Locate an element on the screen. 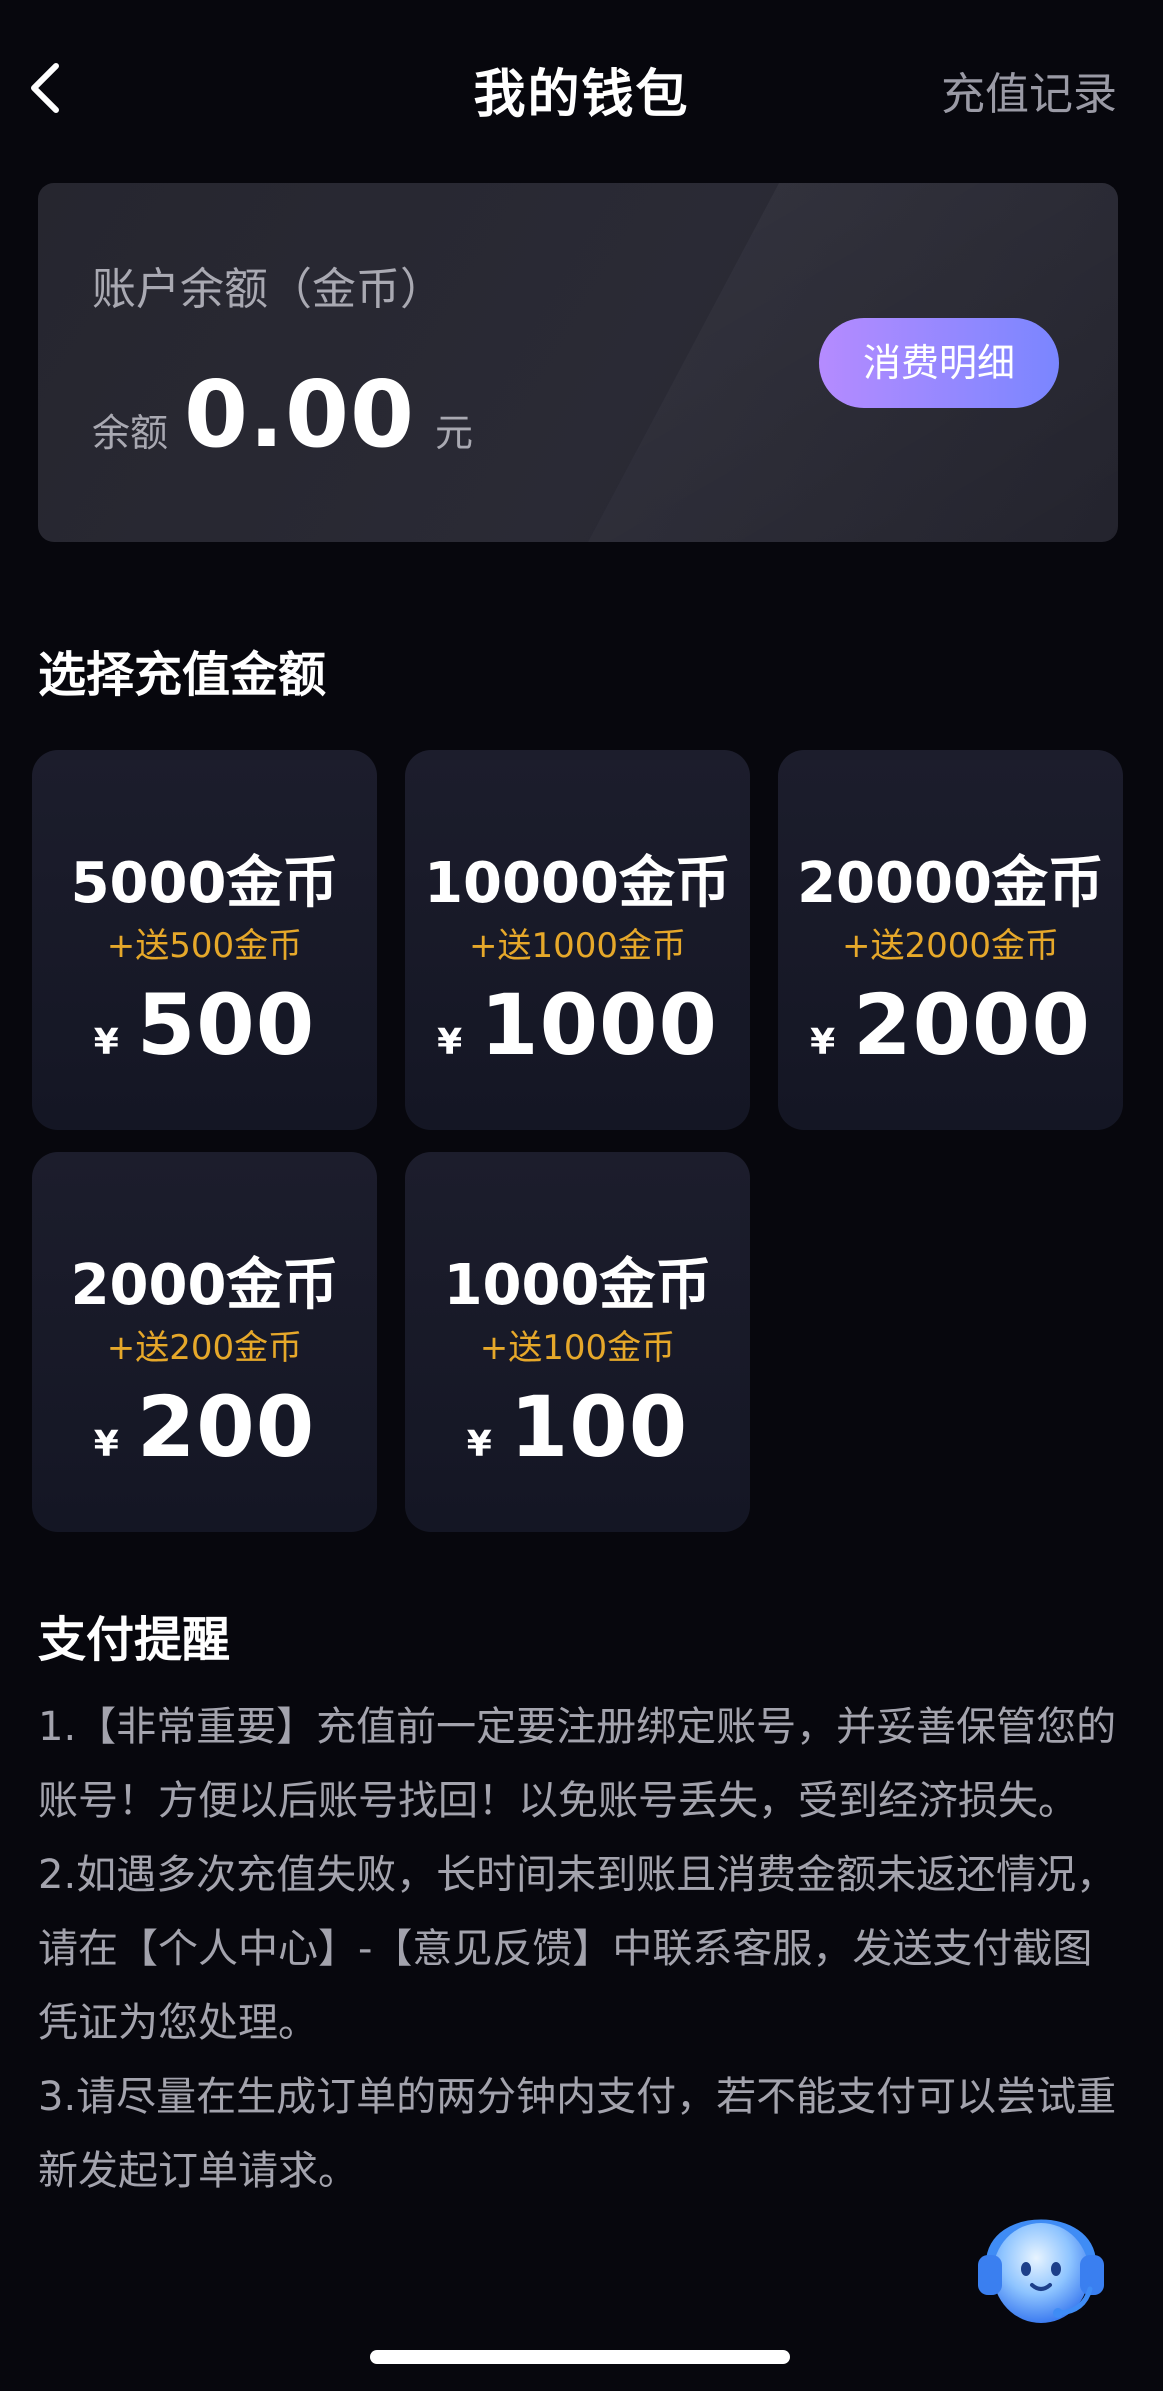  recharge-option-2000: 2000金币 +送200金币 ¥ 200 is located at coordinates (204, 1342).